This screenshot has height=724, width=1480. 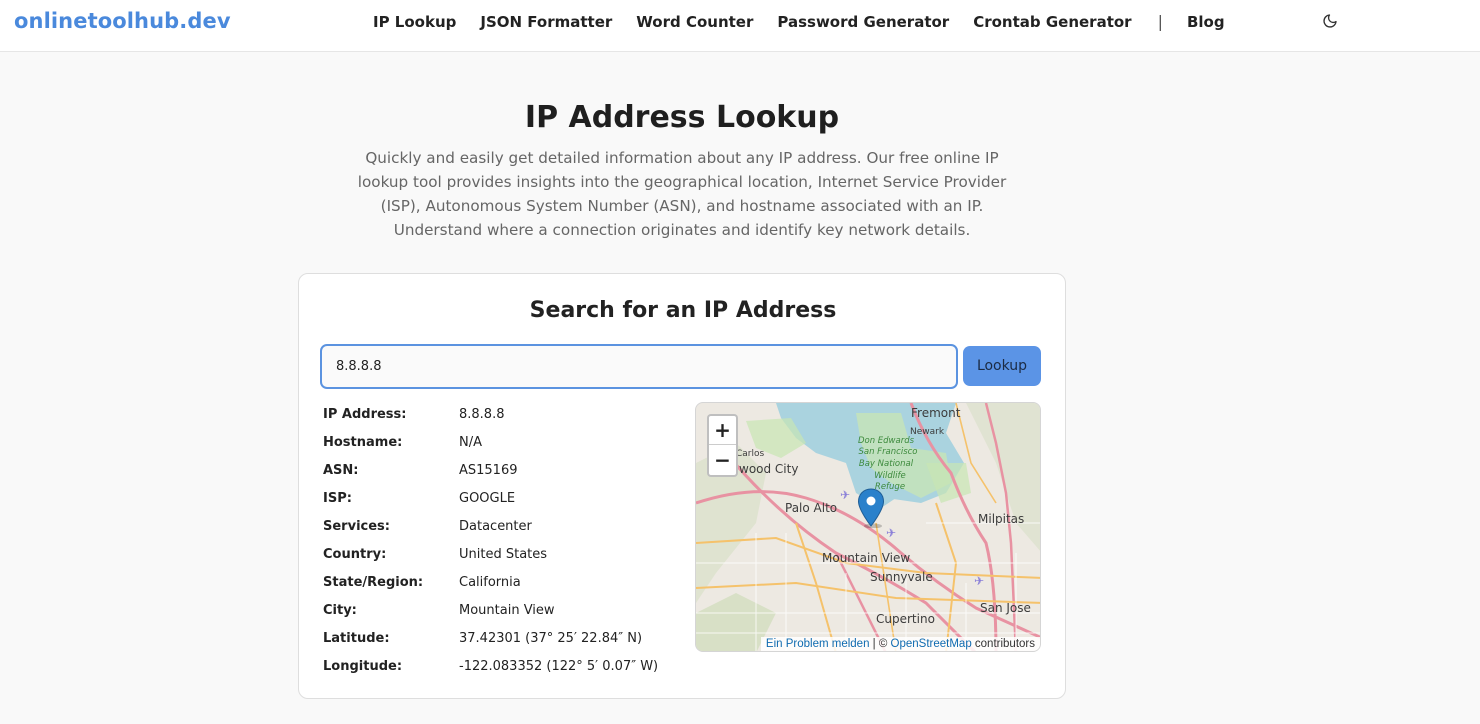 What do you see at coordinates (936, 413) in the screenshot?
I see `map-label-fremont: Fremont` at bounding box center [936, 413].